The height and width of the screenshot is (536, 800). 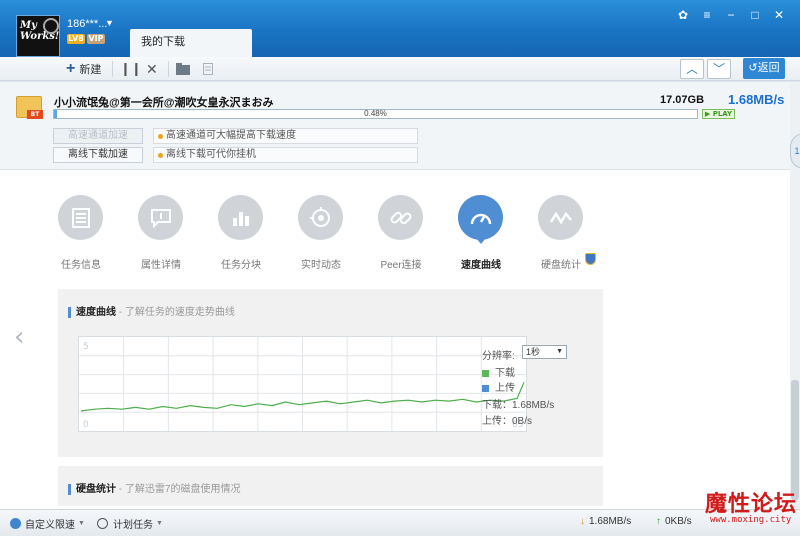 I want to click on upload-speed-status: ↑ 0KB/s, so click(x=674, y=521).